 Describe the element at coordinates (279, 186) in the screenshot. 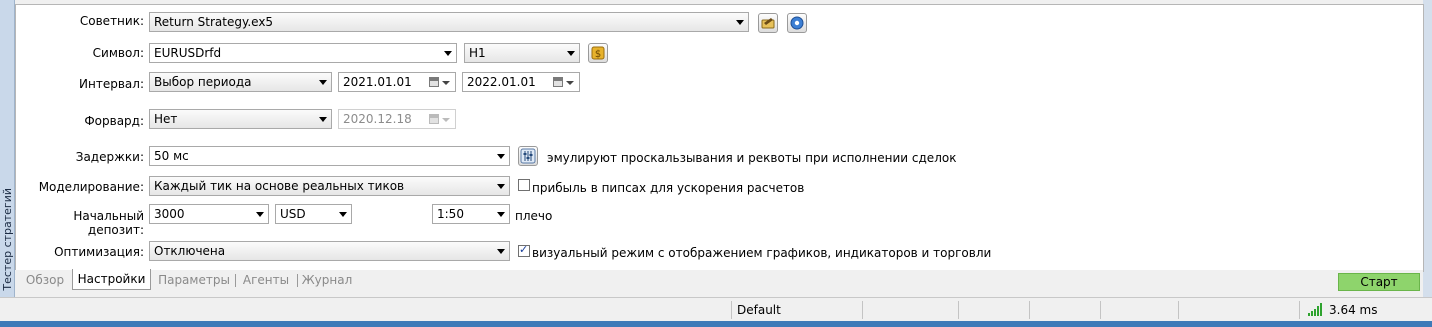

I see `modeling-value: Каждый тик на основе реальных тиков` at that location.